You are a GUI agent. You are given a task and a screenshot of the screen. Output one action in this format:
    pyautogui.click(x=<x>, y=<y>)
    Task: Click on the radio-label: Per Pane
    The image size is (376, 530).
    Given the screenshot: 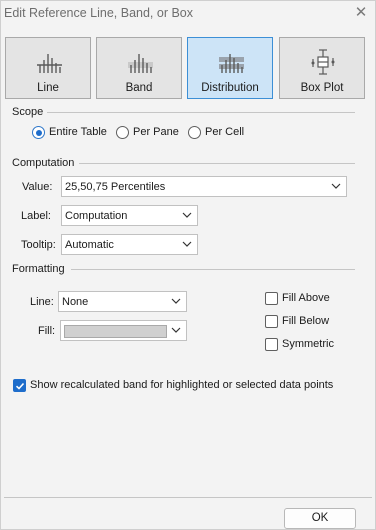 What is the action you would take?
    pyautogui.click(x=156, y=132)
    